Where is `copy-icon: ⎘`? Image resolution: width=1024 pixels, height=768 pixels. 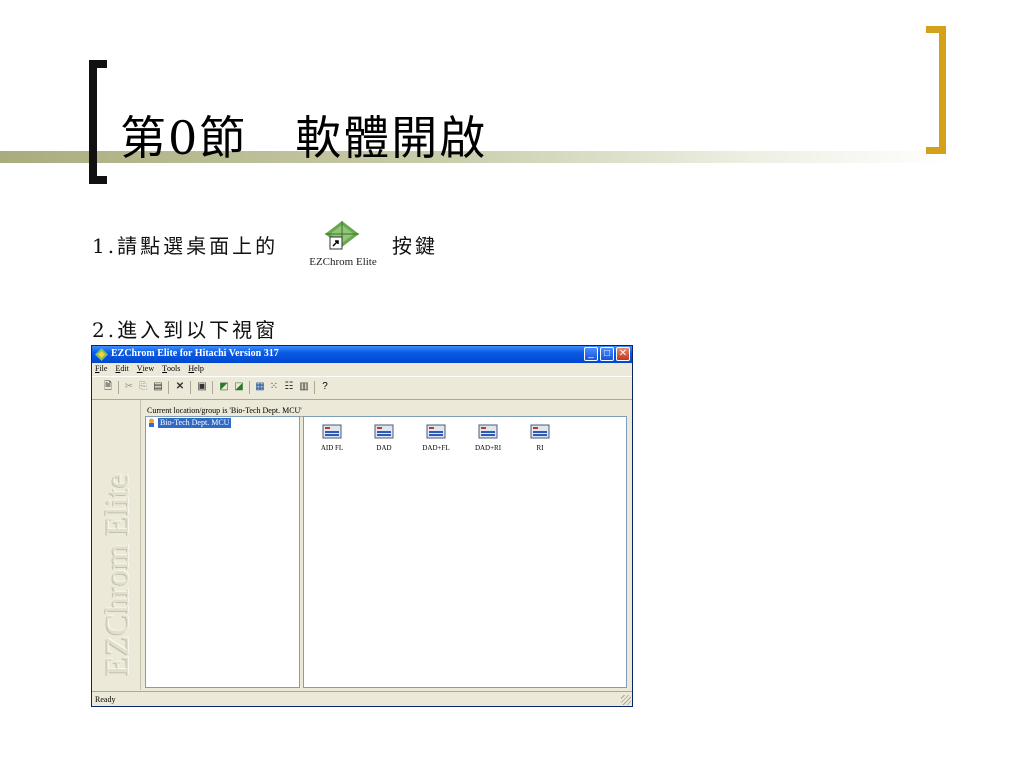 copy-icon: ⎘ is located at coordinates (143, 387).